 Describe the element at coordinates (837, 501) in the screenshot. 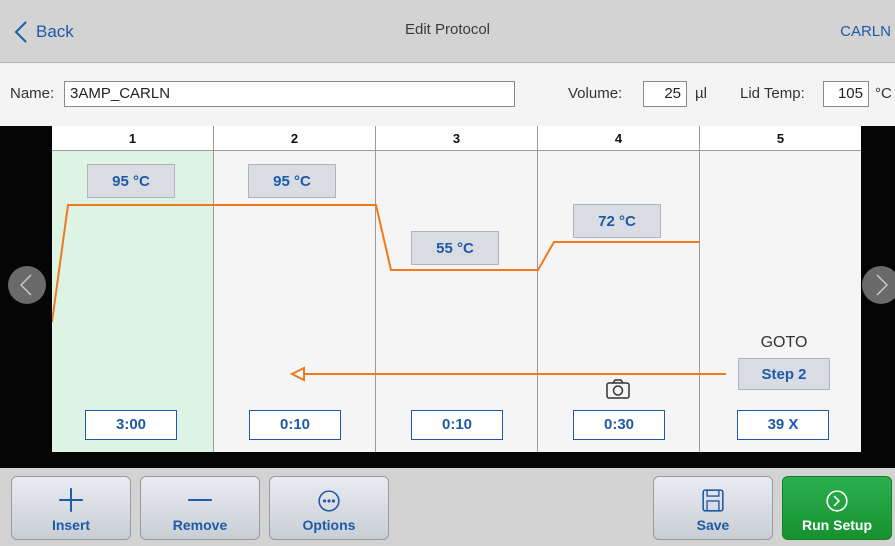

I see `play-circle-icon` at that location.